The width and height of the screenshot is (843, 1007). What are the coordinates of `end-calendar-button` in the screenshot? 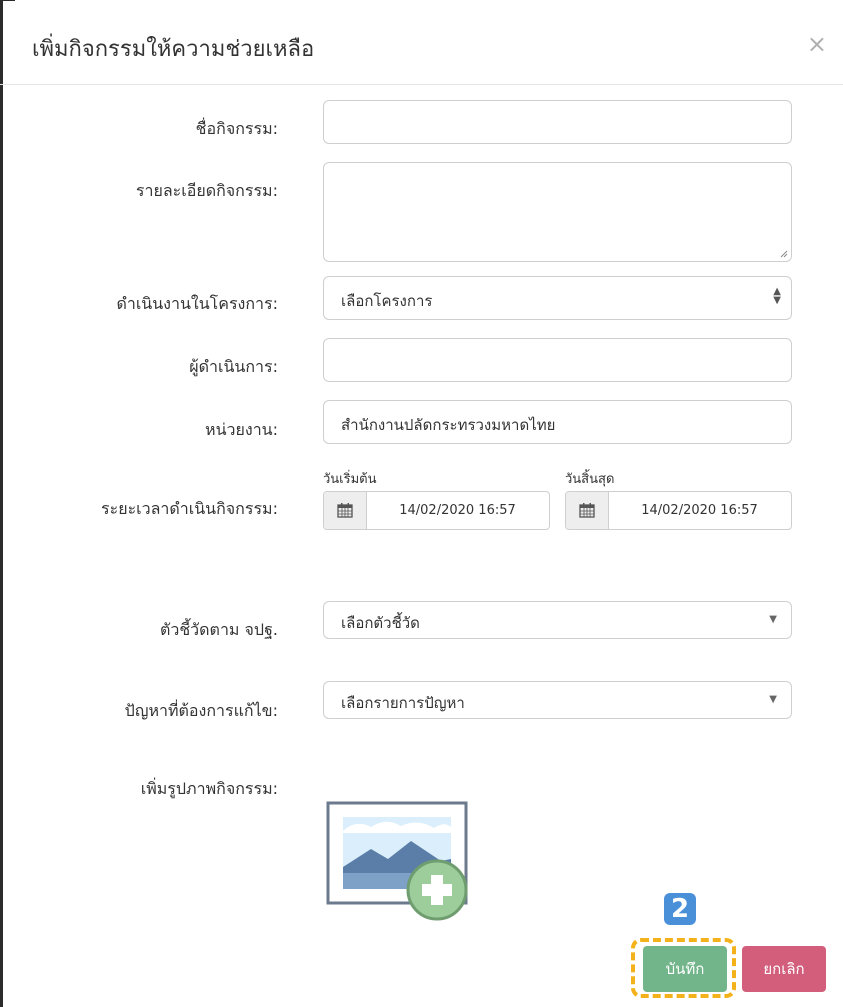 It's located at (587, 510).